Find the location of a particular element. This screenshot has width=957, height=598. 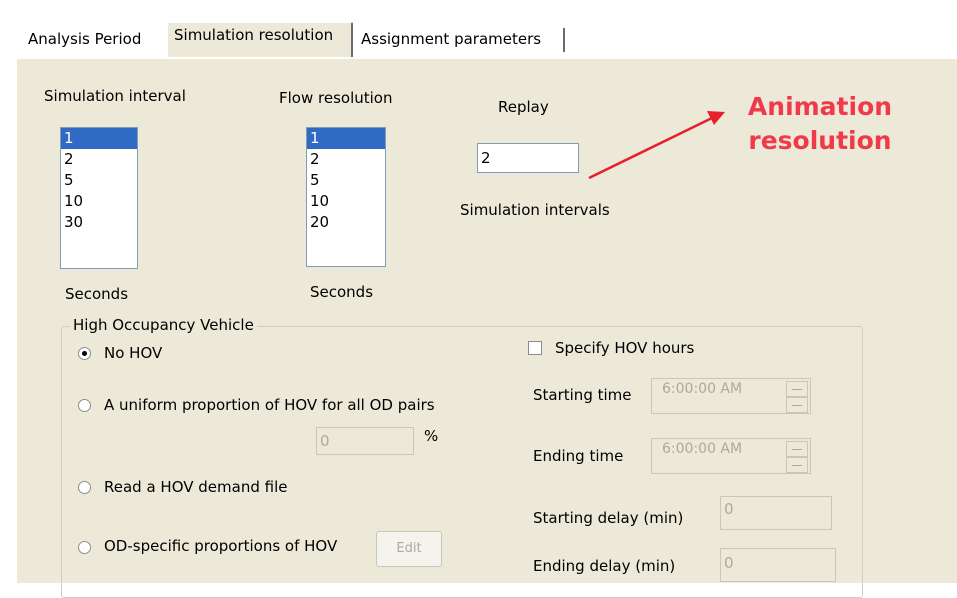

replay-input: 2 is located at coordinates (528, 158).